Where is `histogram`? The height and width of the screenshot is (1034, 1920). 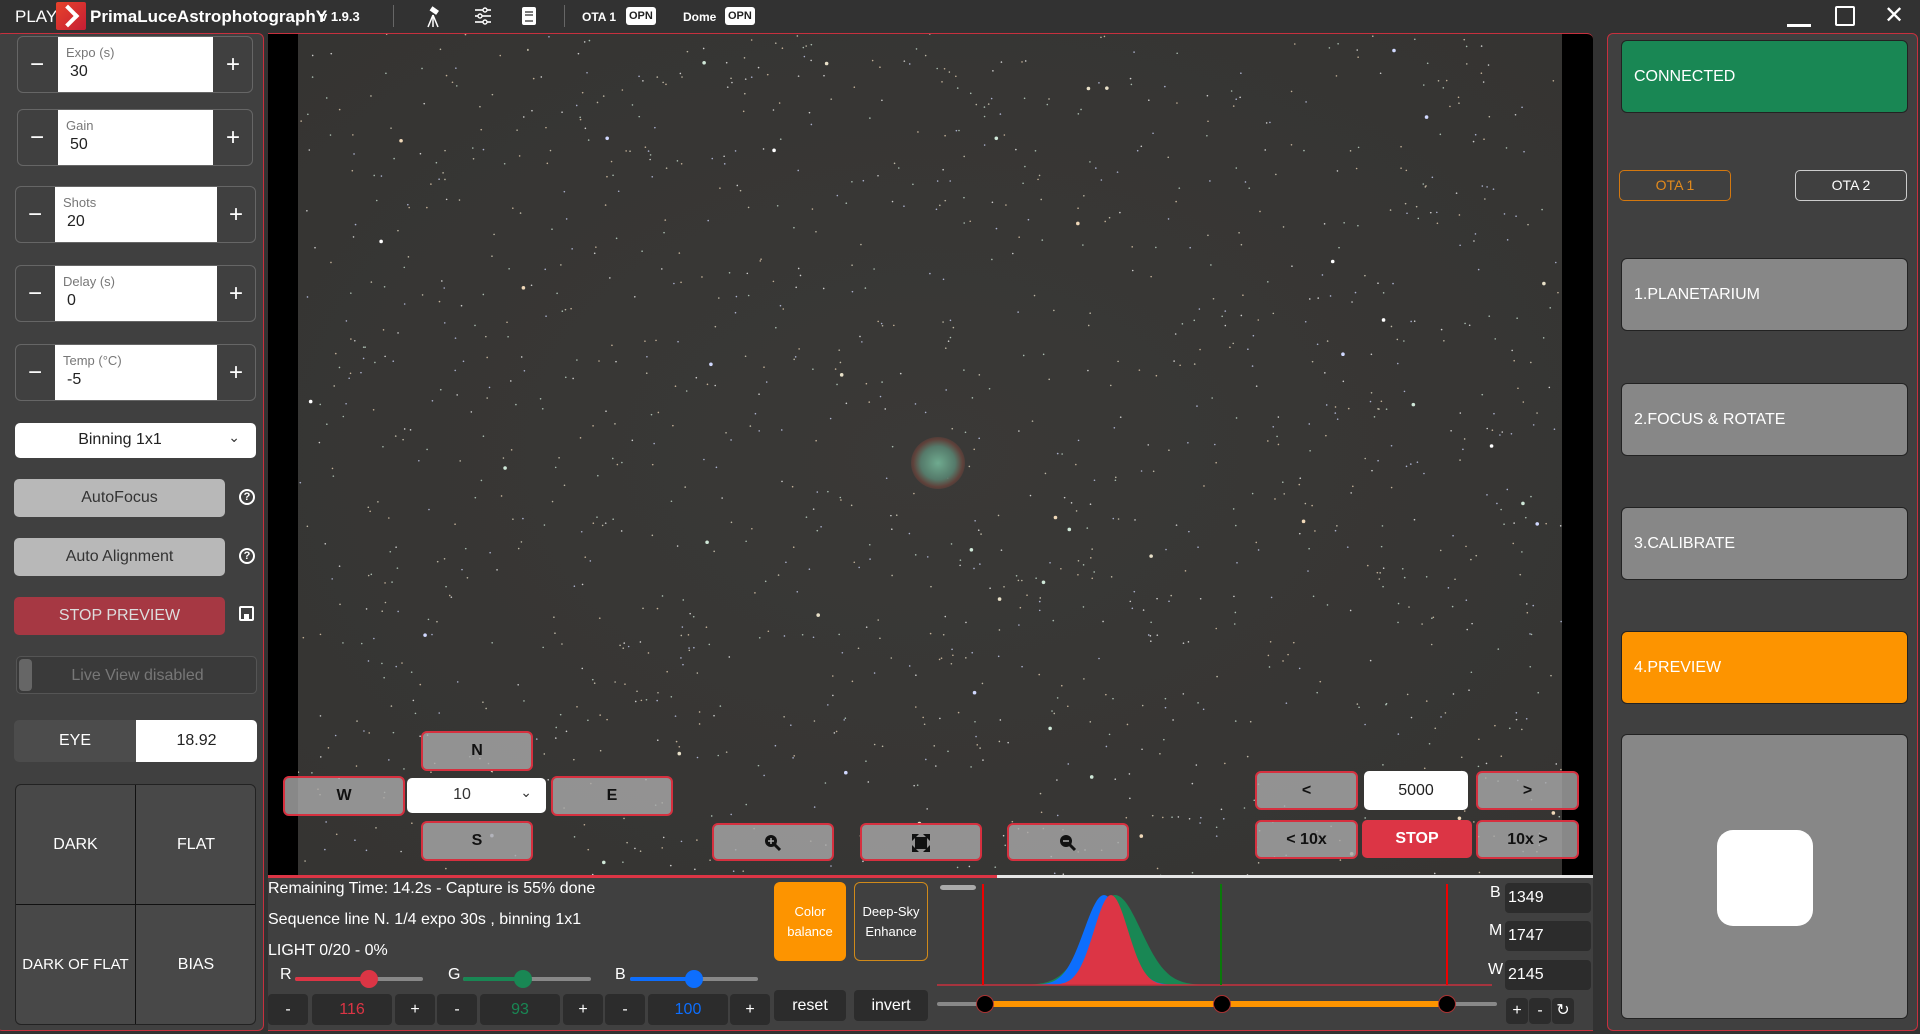
histogram is located at coordinates (1219, 934).